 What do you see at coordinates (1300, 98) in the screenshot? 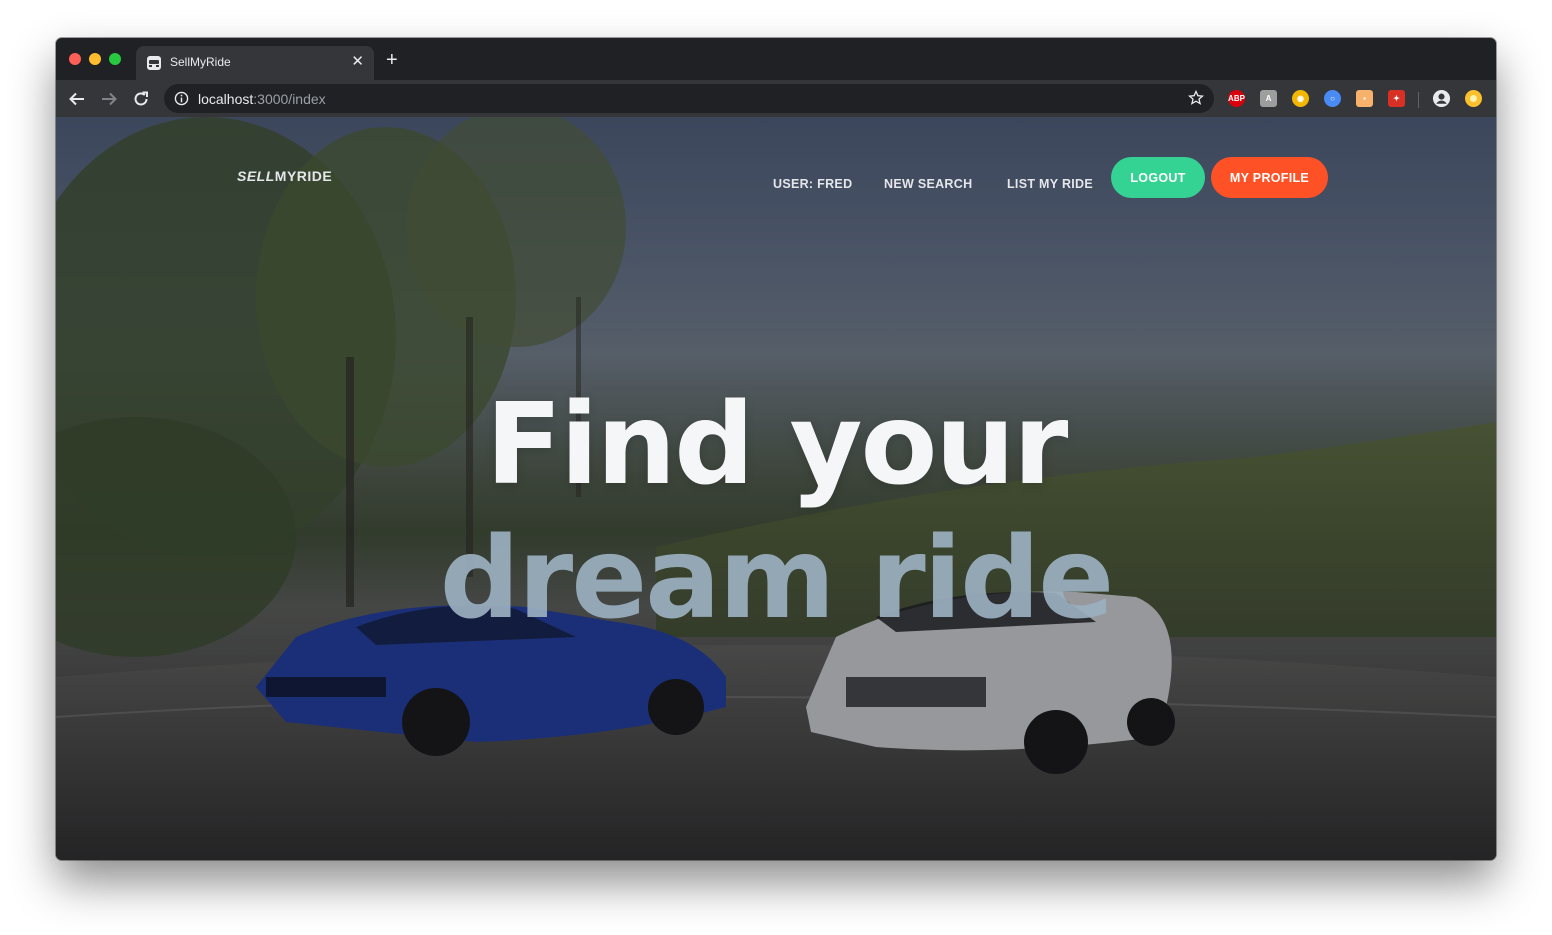
I see `extension-icon: ◉` at bounding box center [1300, 98].